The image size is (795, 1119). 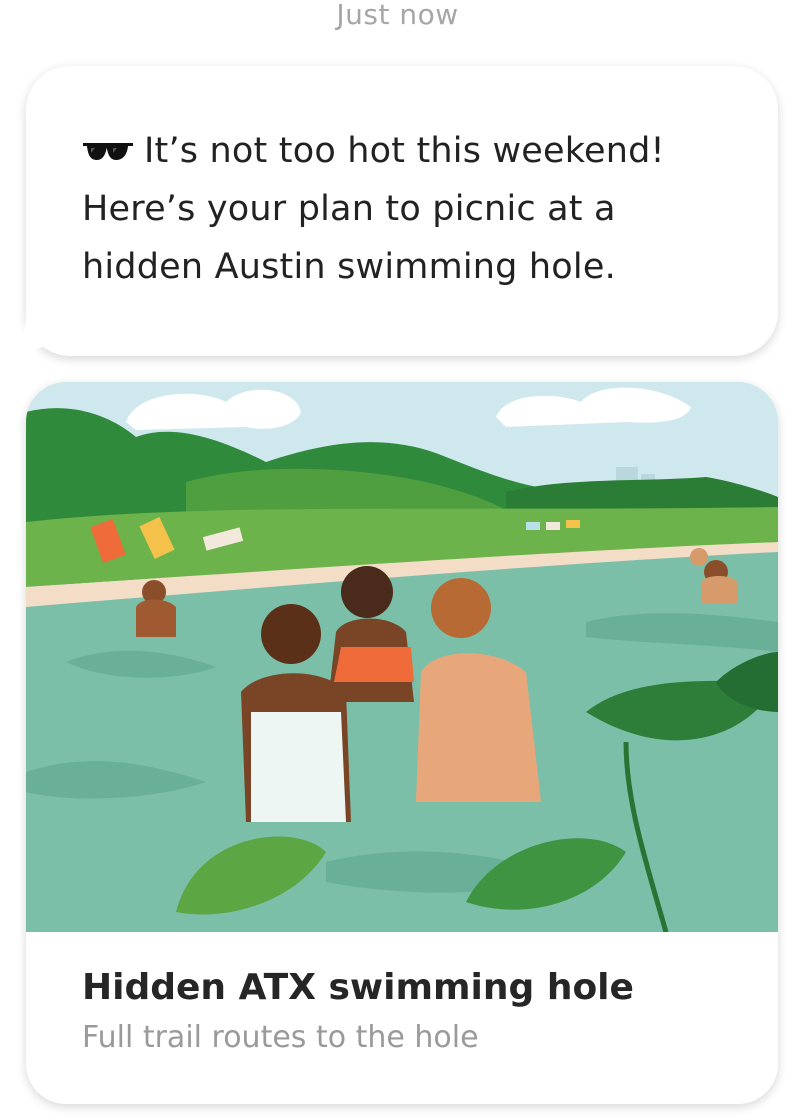 I want to click on message-line-2: Here’s your plan to picnic at a, so click(x=349, y=209).